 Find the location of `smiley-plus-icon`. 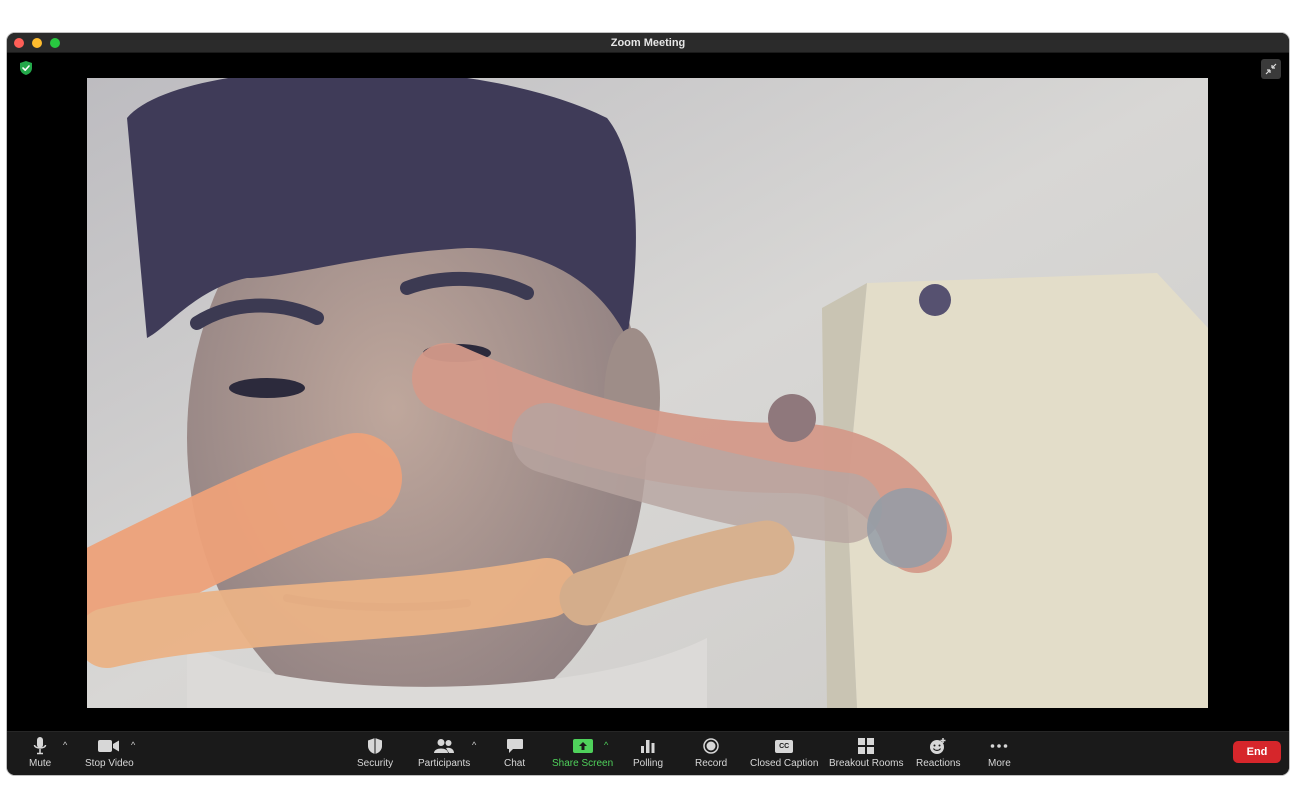

smiley-plus-icon is located at coordinates (938, 746).